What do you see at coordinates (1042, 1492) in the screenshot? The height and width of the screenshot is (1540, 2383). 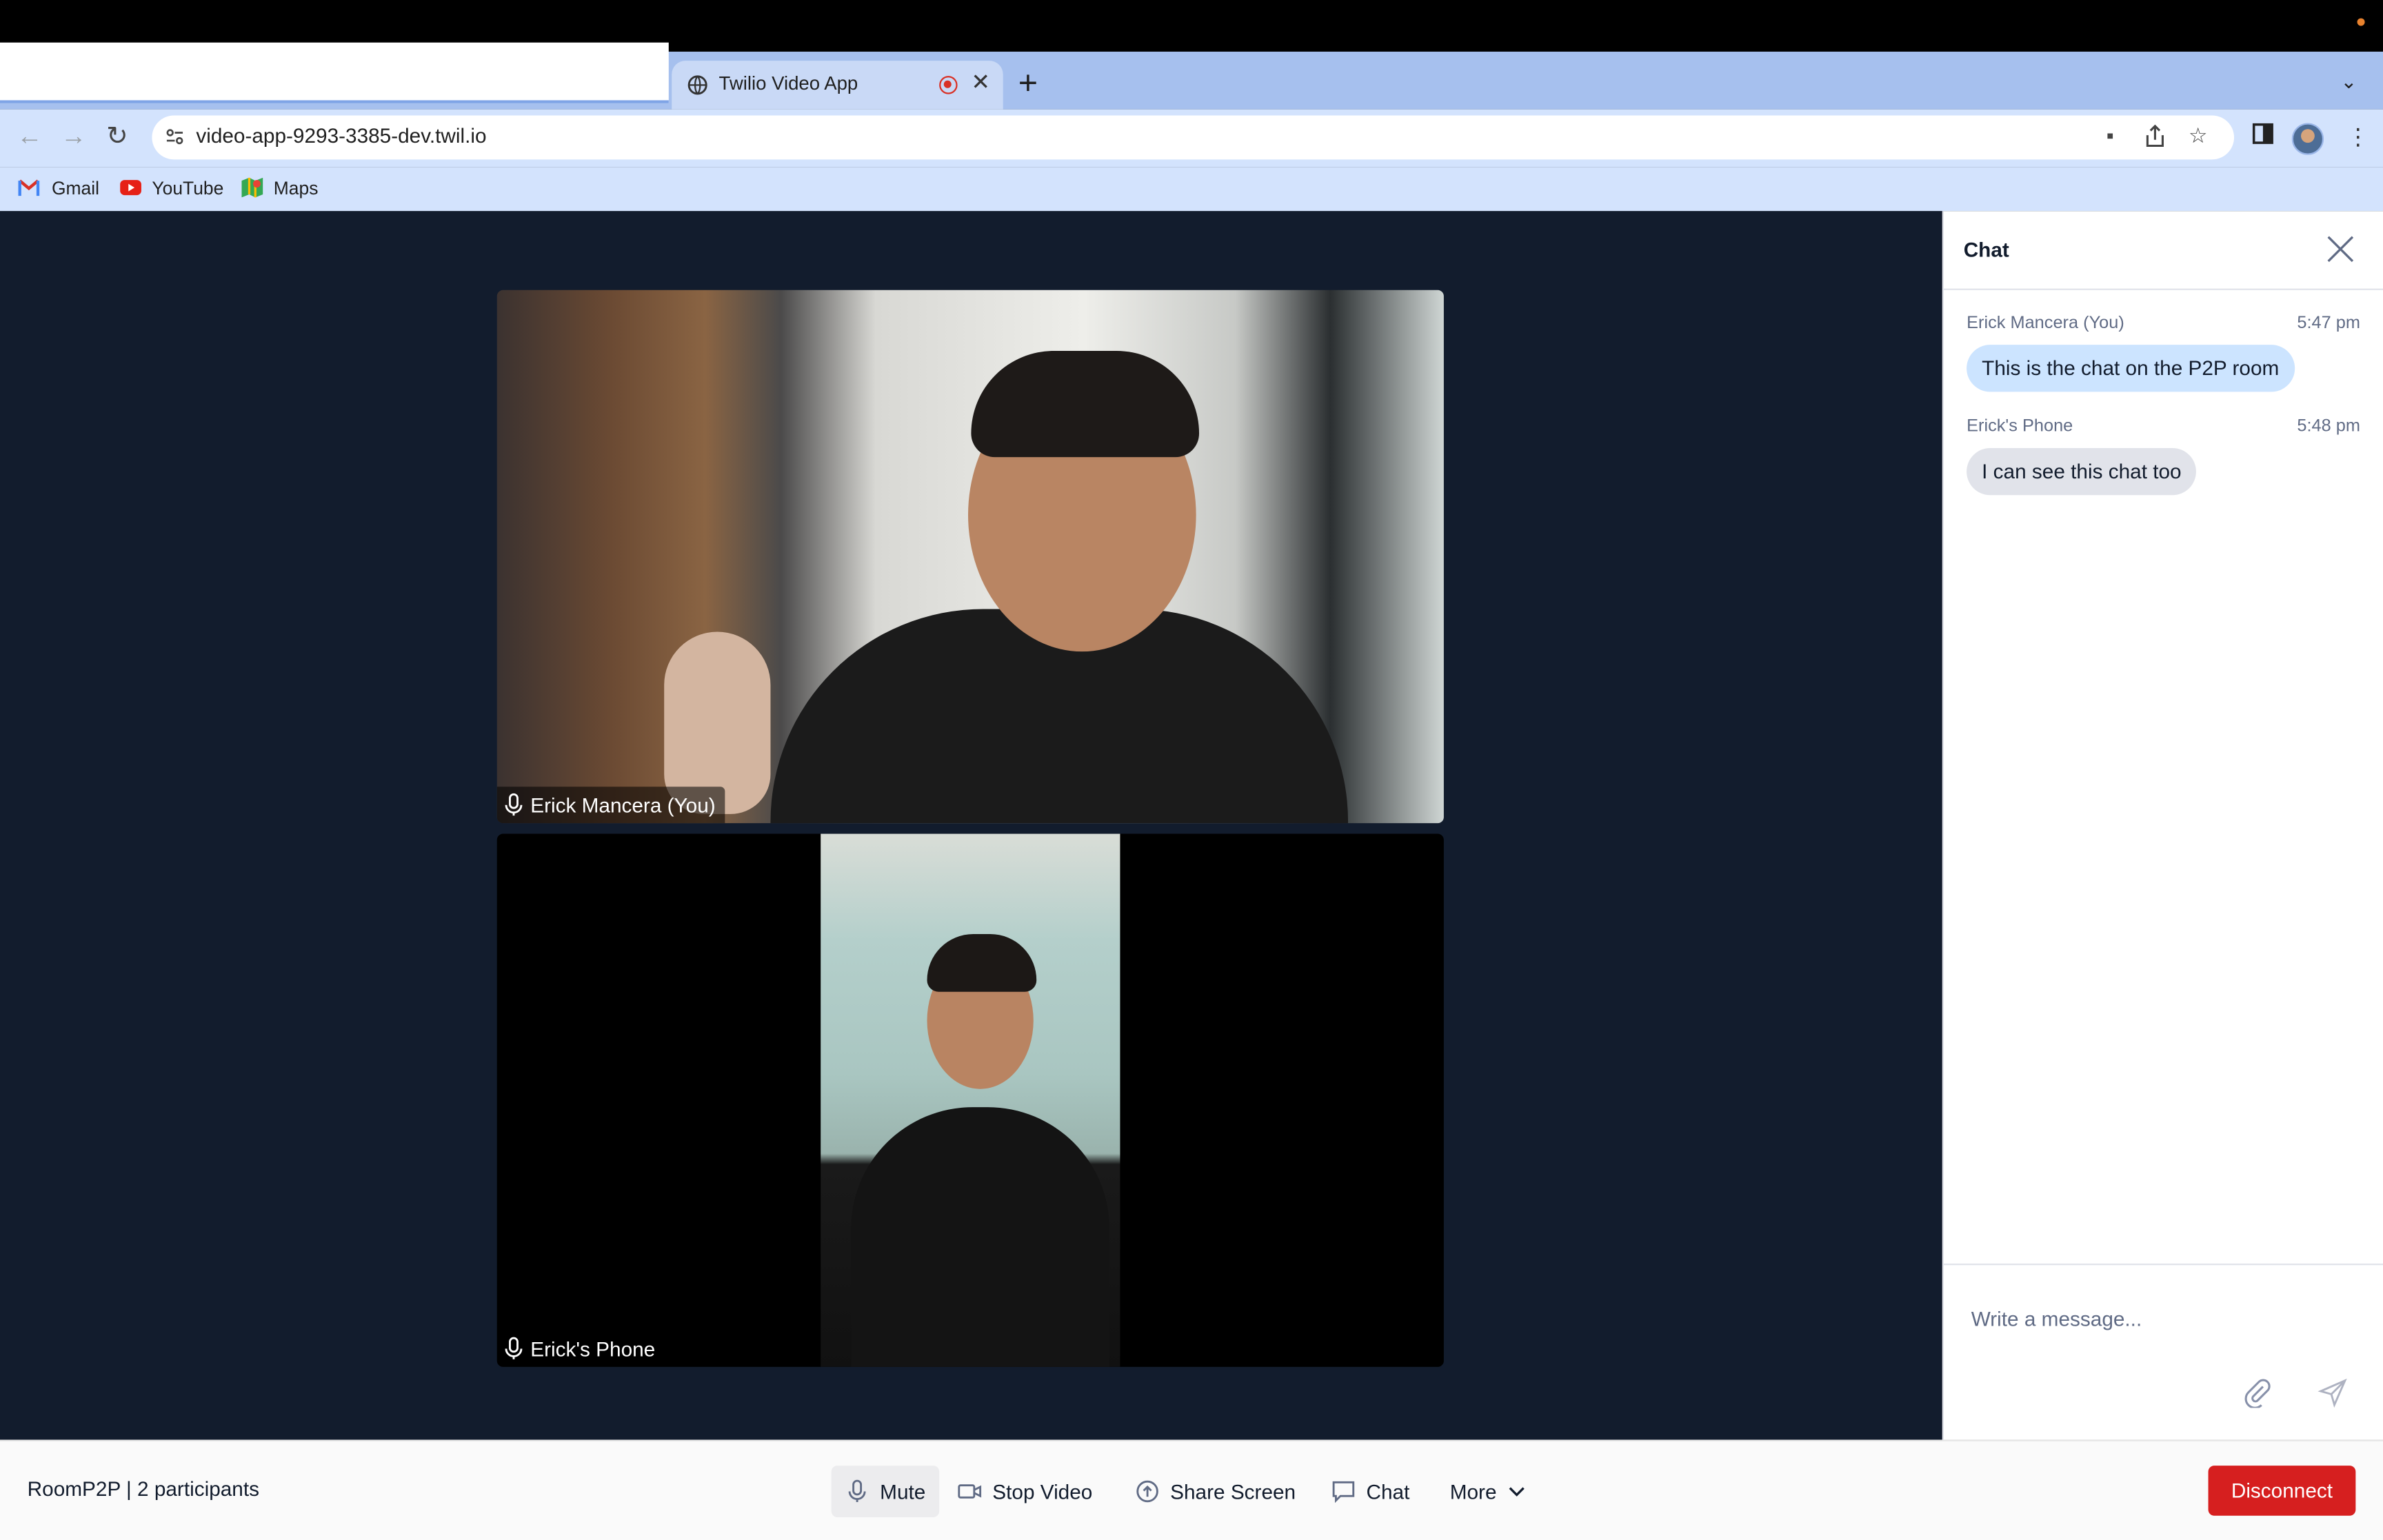 I see `stop-video-label: Stop Video` at bounding box center [1042, 1492].